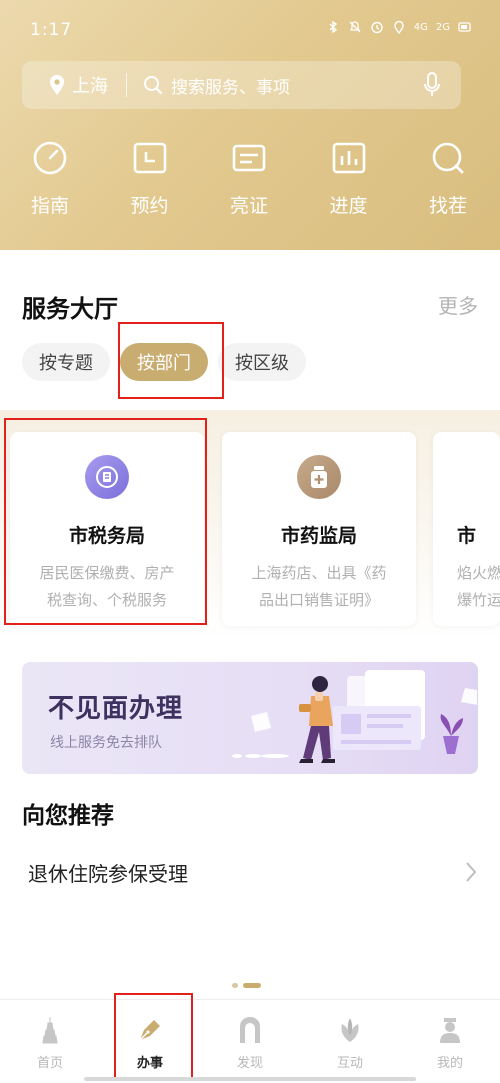  What do you see at coordinates (50, 158) in the screenshot?
I see `gauge-icon` at bounding box center [50, 158].